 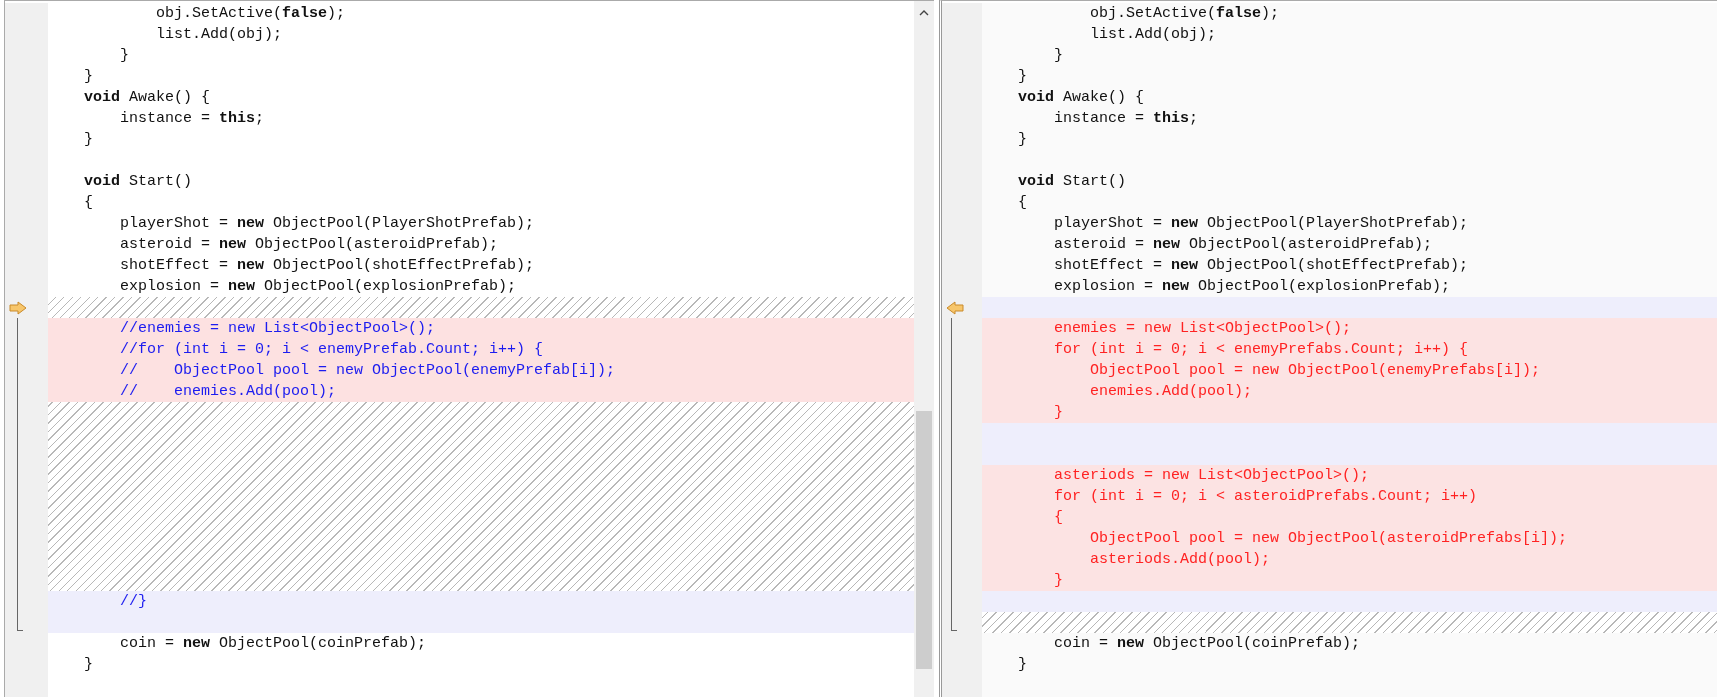 I want to click on code-line: asteriods = new List<ObjectPool>();, so click(x=1211, y=475).